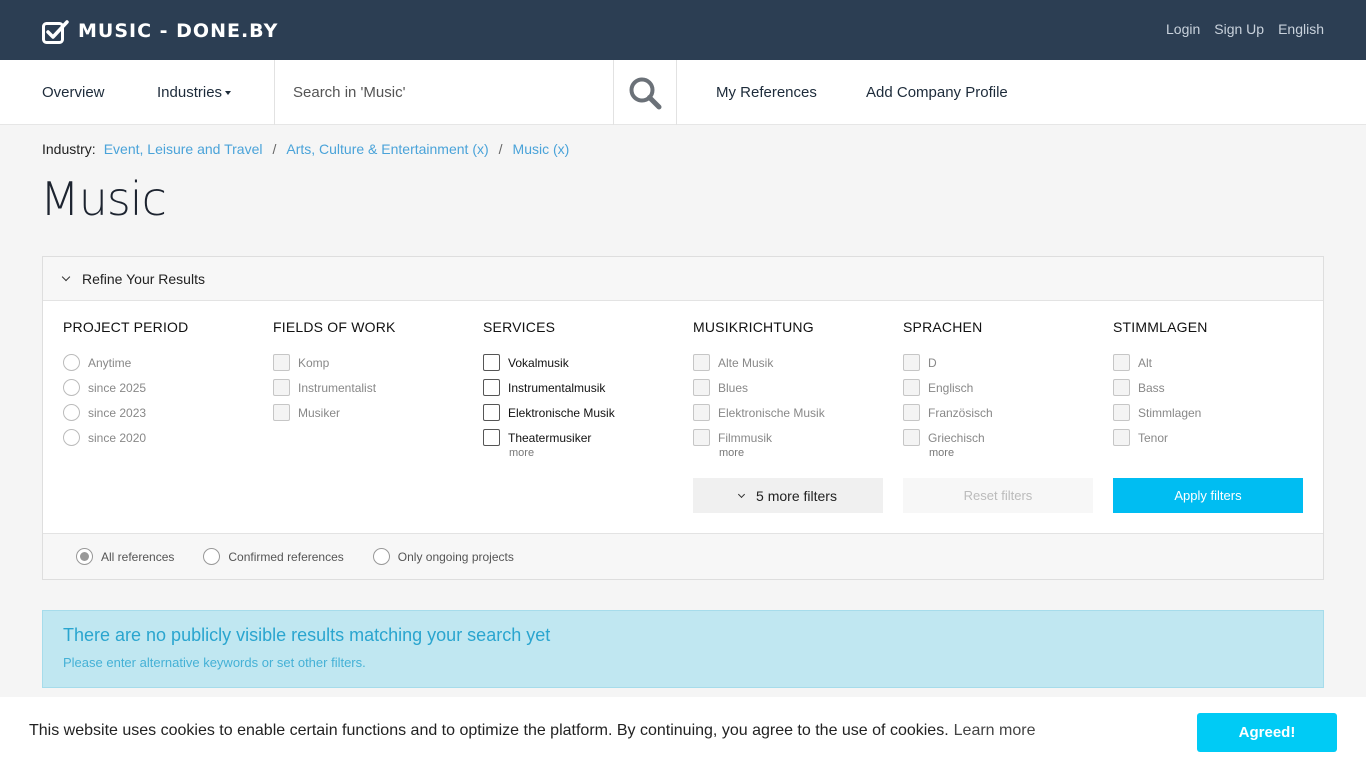 This screenshot has width=1366, height=768. I want to click on breadcrumb-item-event: Event, Leisure and Travel, so click(183, 149).